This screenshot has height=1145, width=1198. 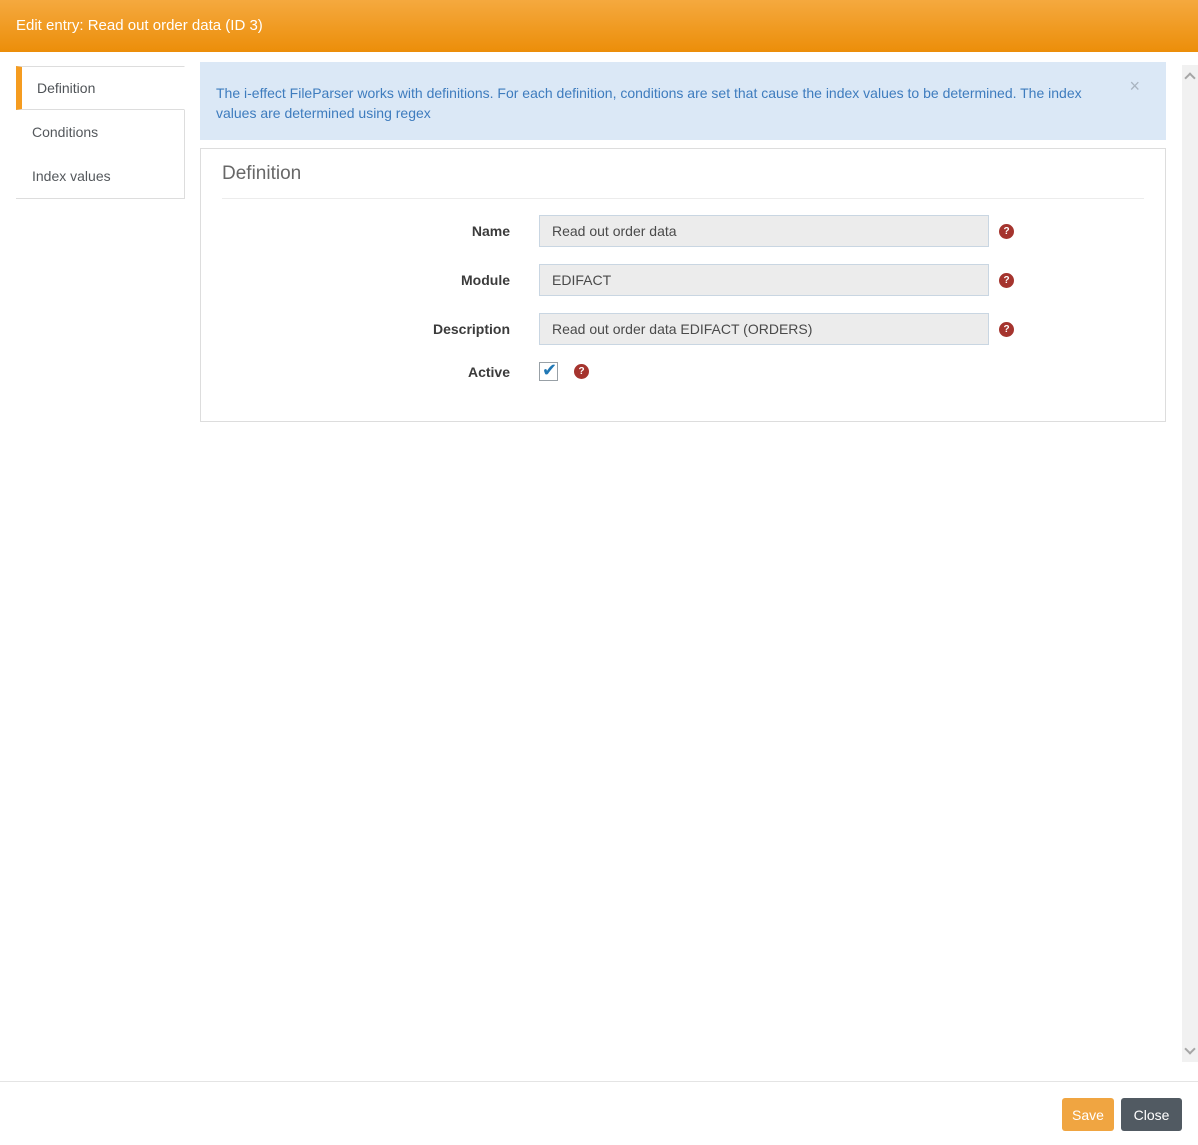 I want to click on scroll-up-icon, so click(x=1190, y=78).